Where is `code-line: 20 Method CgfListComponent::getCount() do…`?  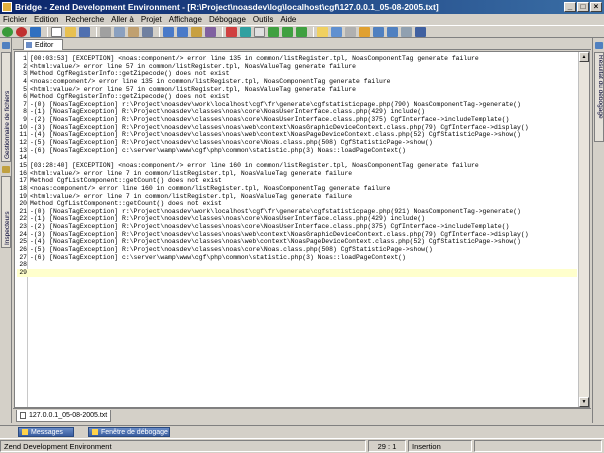 code-line: 20 Method CgfListComponent::getCount() do… is located at coordinates (297, 204).